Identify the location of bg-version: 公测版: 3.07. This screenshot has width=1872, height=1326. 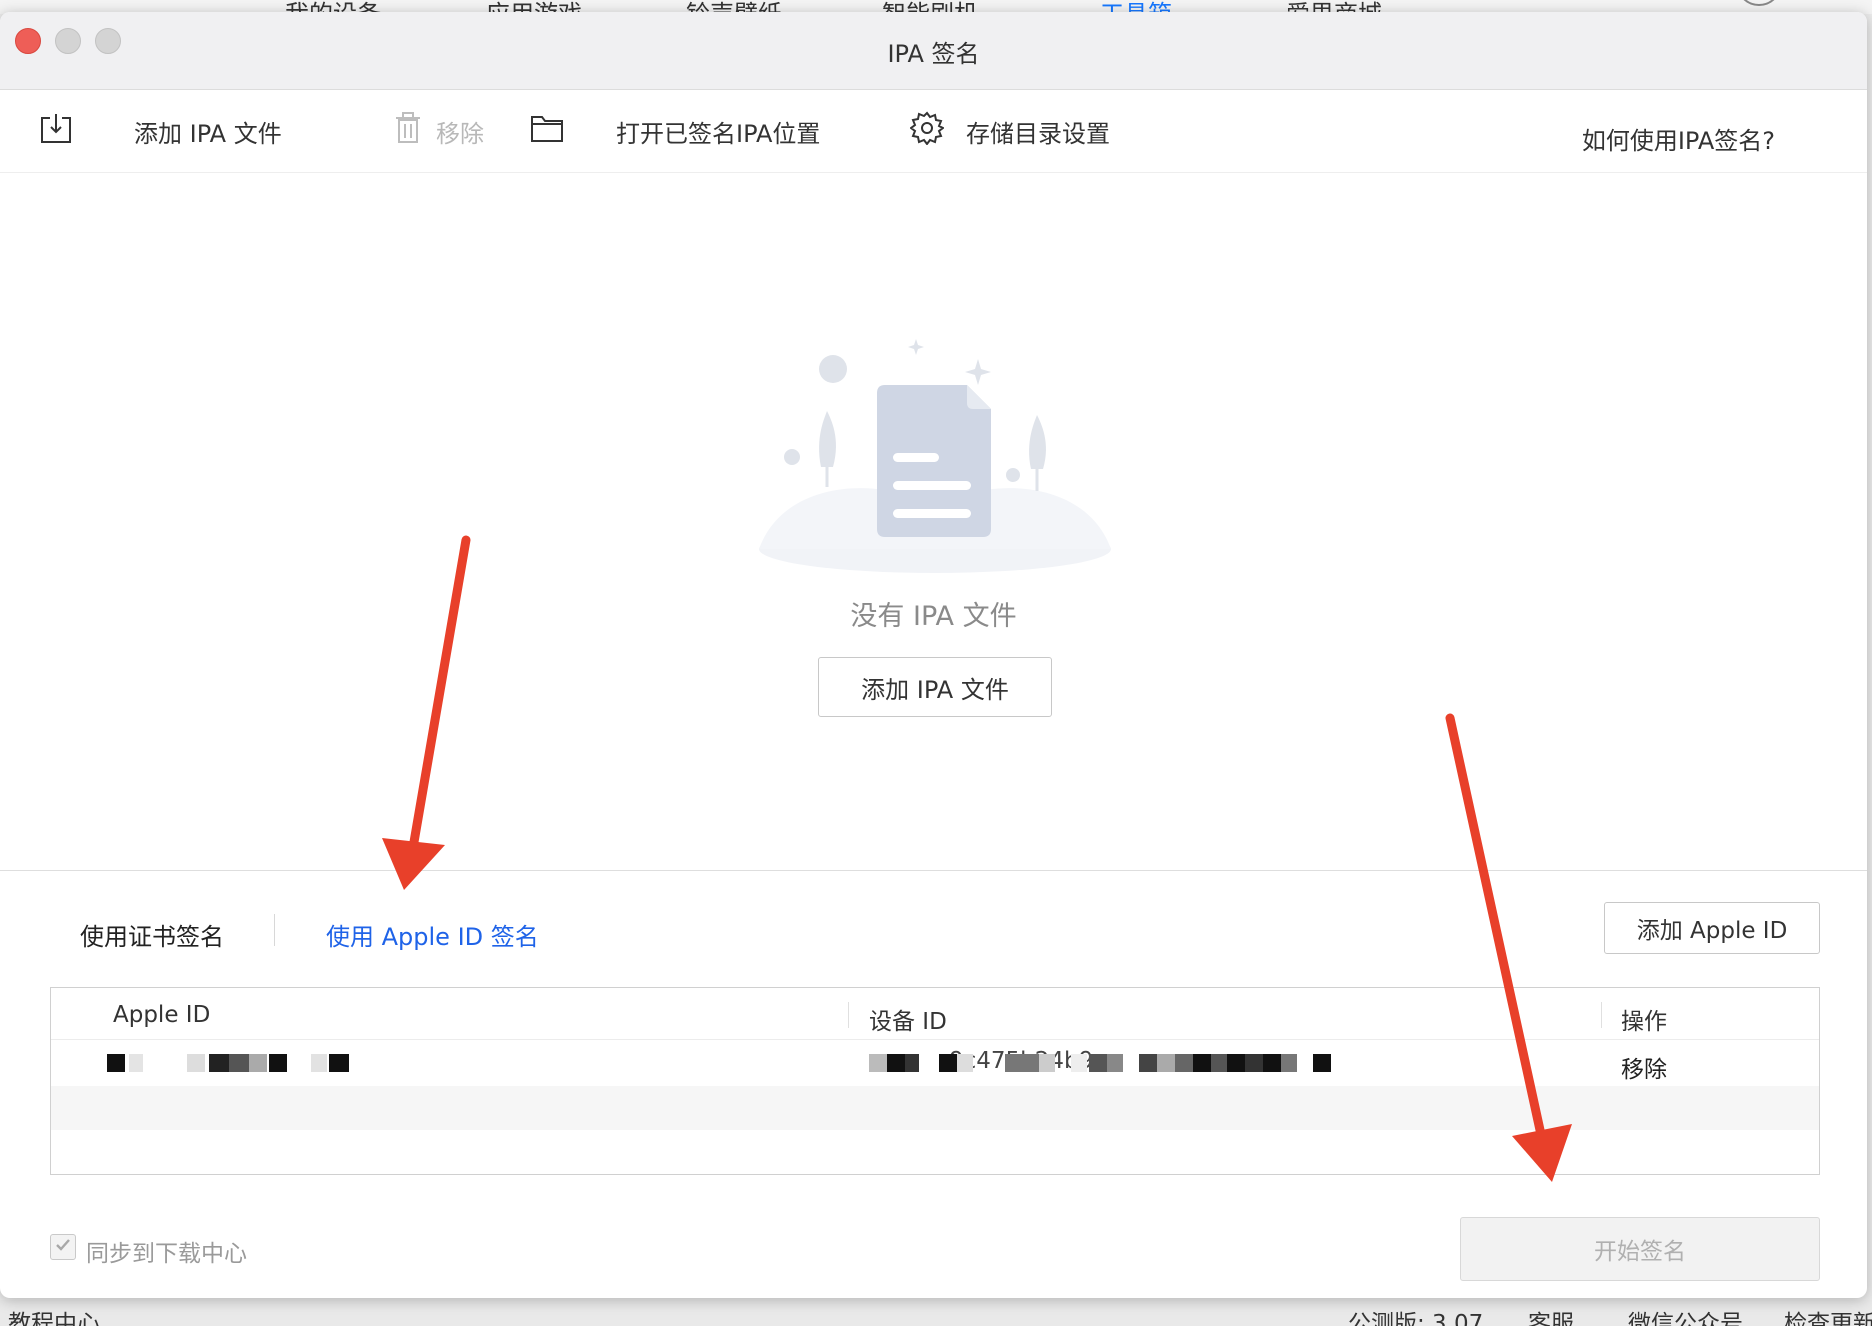
(1416, 1318).